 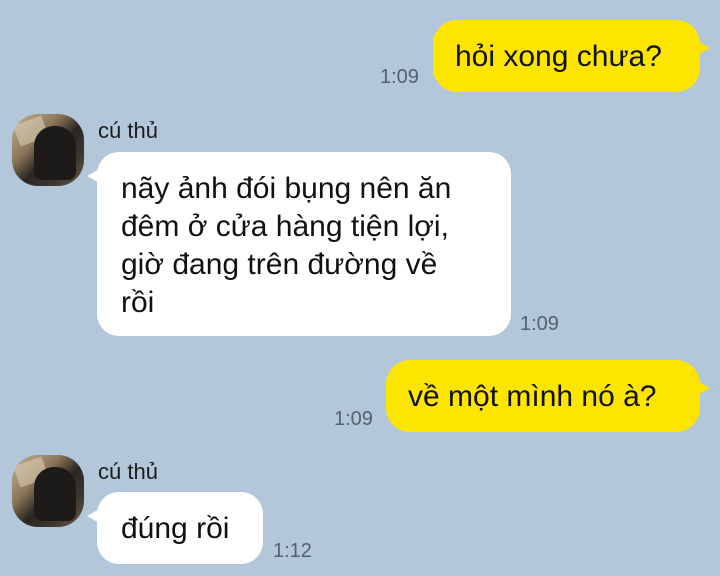 What do you see at coordinates (175, 528) in the screenshot?
I see `incoming-message-bubble: đúng rồi` at bounding box center [175, 528].